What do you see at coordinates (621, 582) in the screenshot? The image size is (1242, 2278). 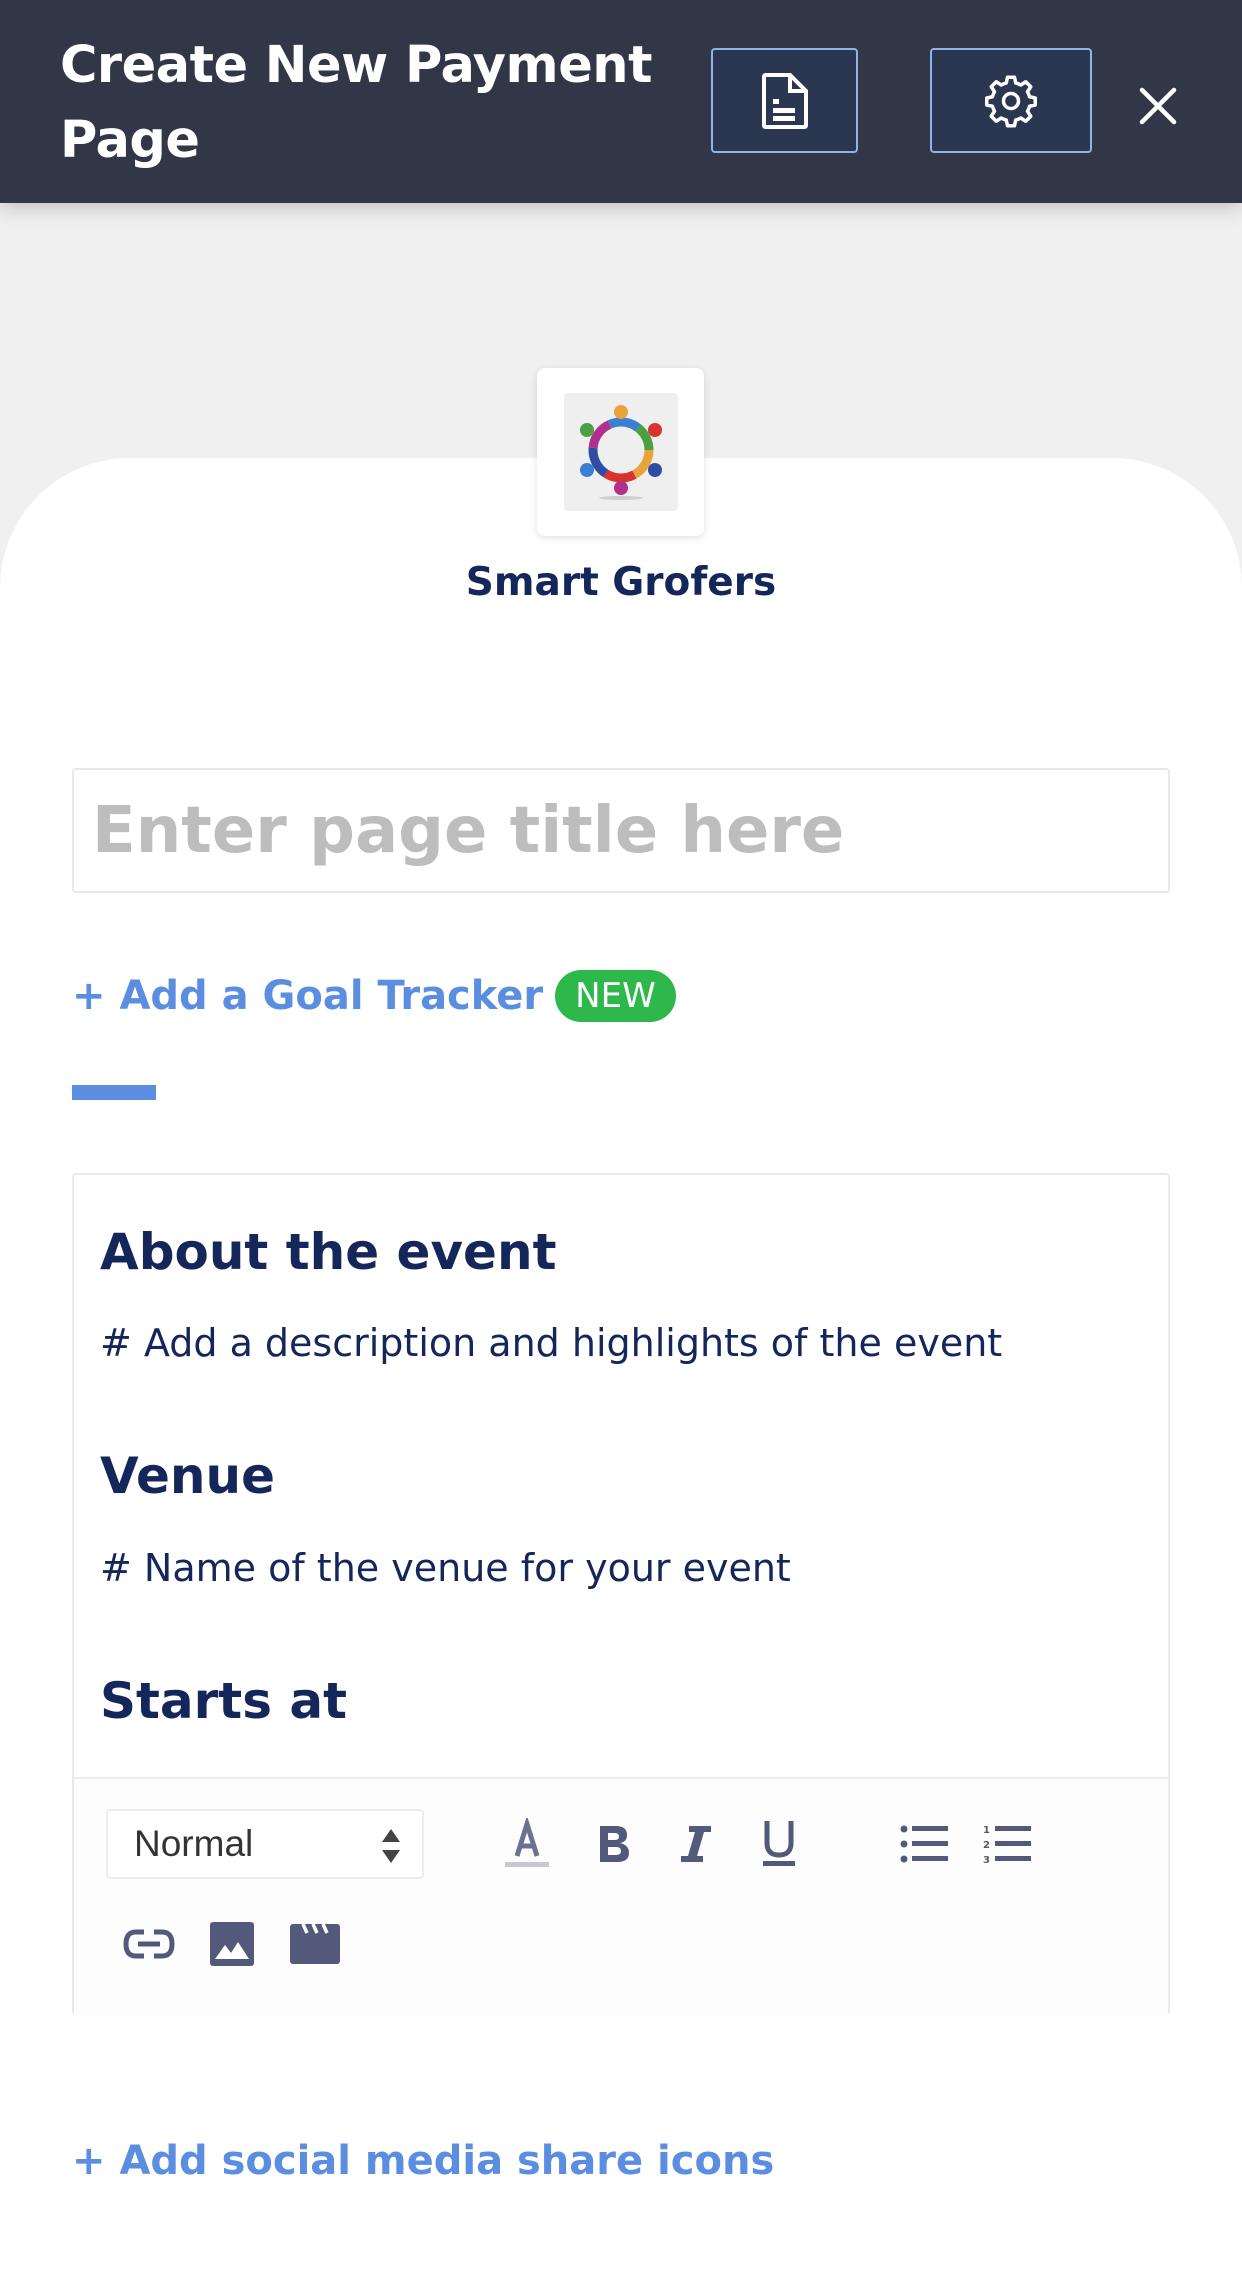 I see `merchant-name: Smart Grofers` at bounding box center [621, 582].